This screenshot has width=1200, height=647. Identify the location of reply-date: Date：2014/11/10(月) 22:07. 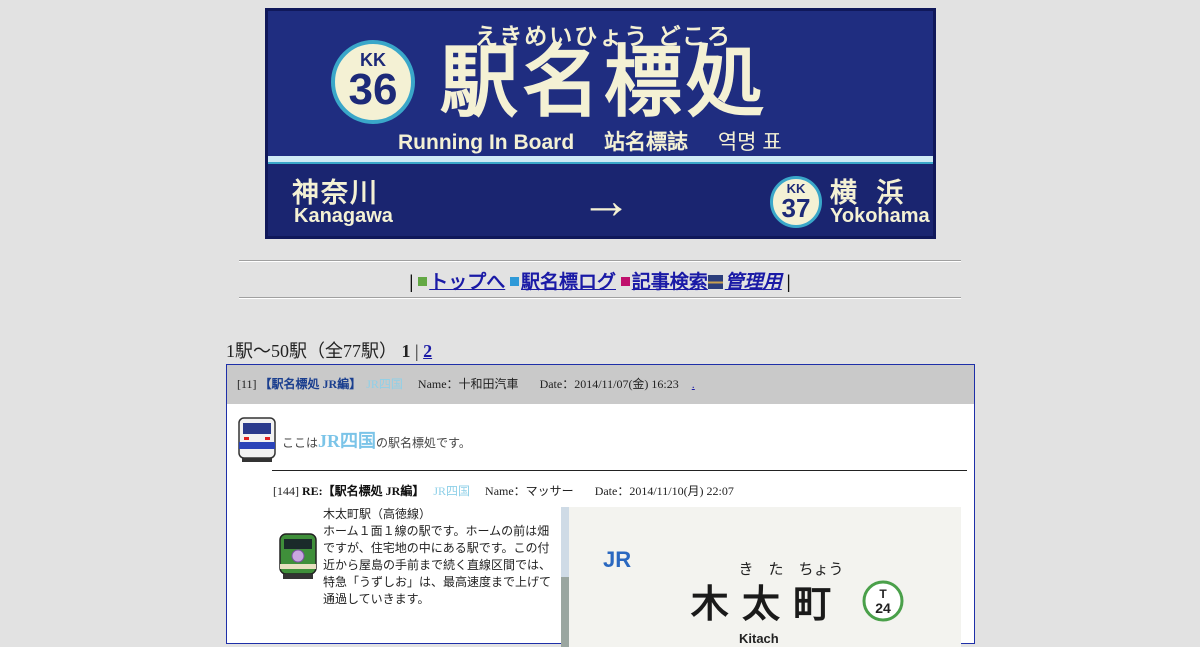
(664, 491).